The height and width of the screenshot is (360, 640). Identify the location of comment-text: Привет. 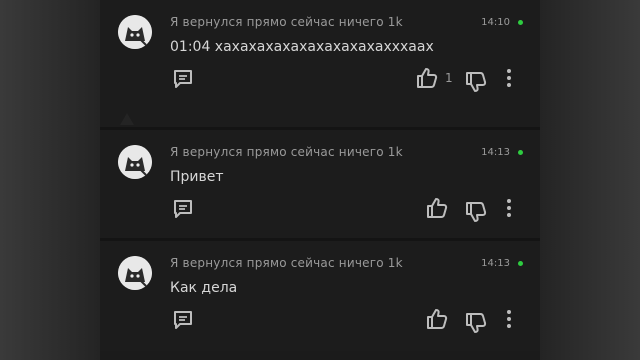
(197, 177).